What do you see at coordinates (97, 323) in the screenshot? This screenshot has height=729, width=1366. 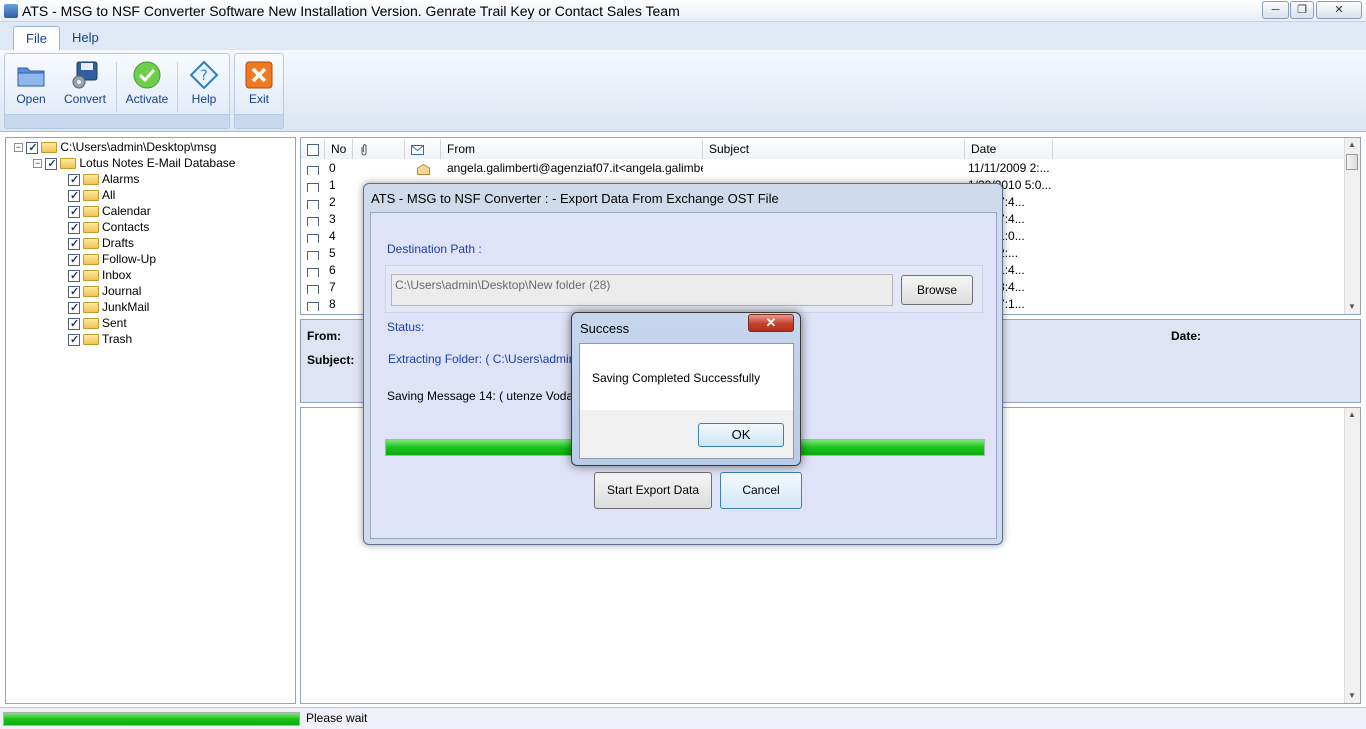 I see `tree-item-sent: Sent` at bounding box center [97, 323].